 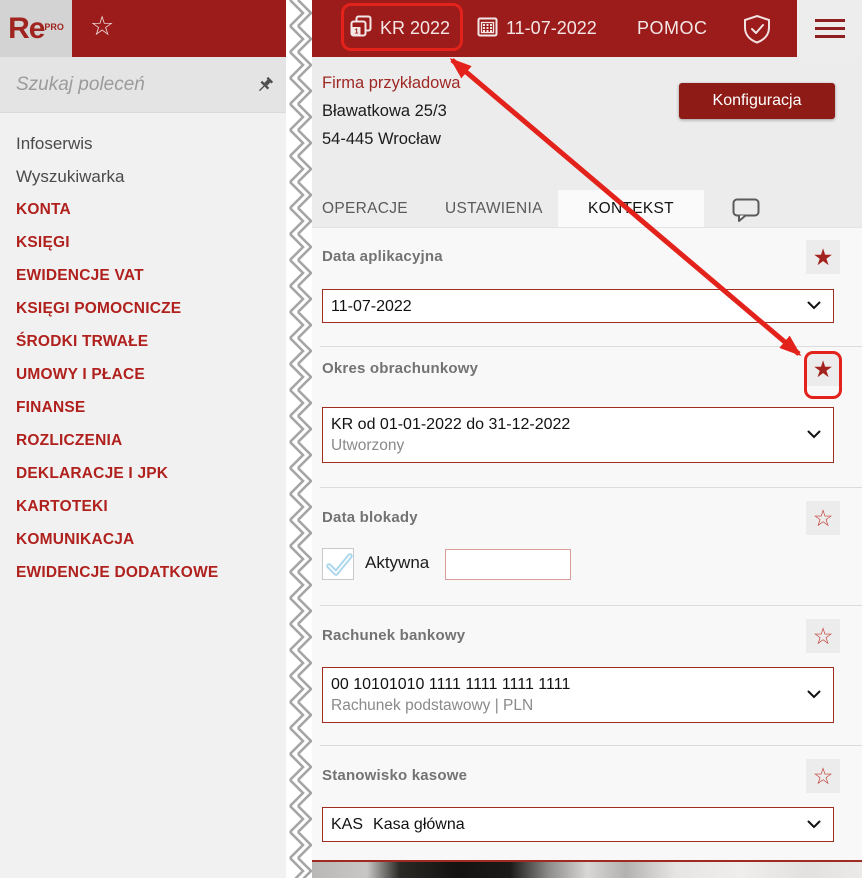 What do you see at coordinates (145, 143) in the screenshot?
I see `sidebar-item-infoserwis: Infoserwis` at bounding box center [145, 143].